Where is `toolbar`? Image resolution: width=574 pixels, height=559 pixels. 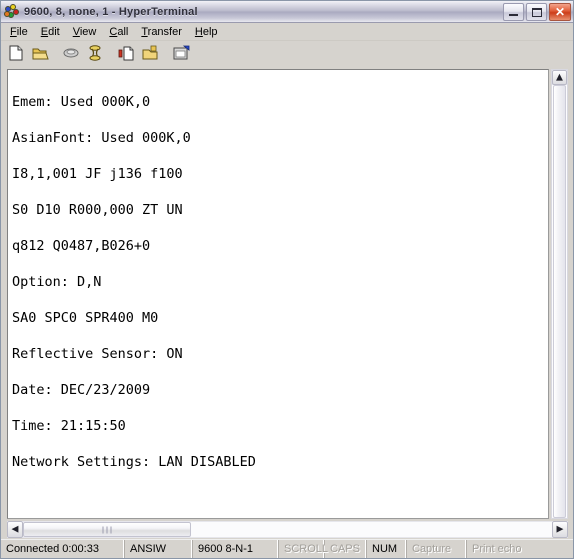 toolbar is located at coordinates (287, 52).